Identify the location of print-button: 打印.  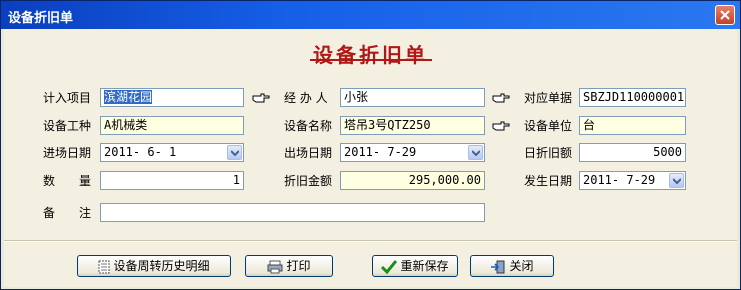
(289, 266).